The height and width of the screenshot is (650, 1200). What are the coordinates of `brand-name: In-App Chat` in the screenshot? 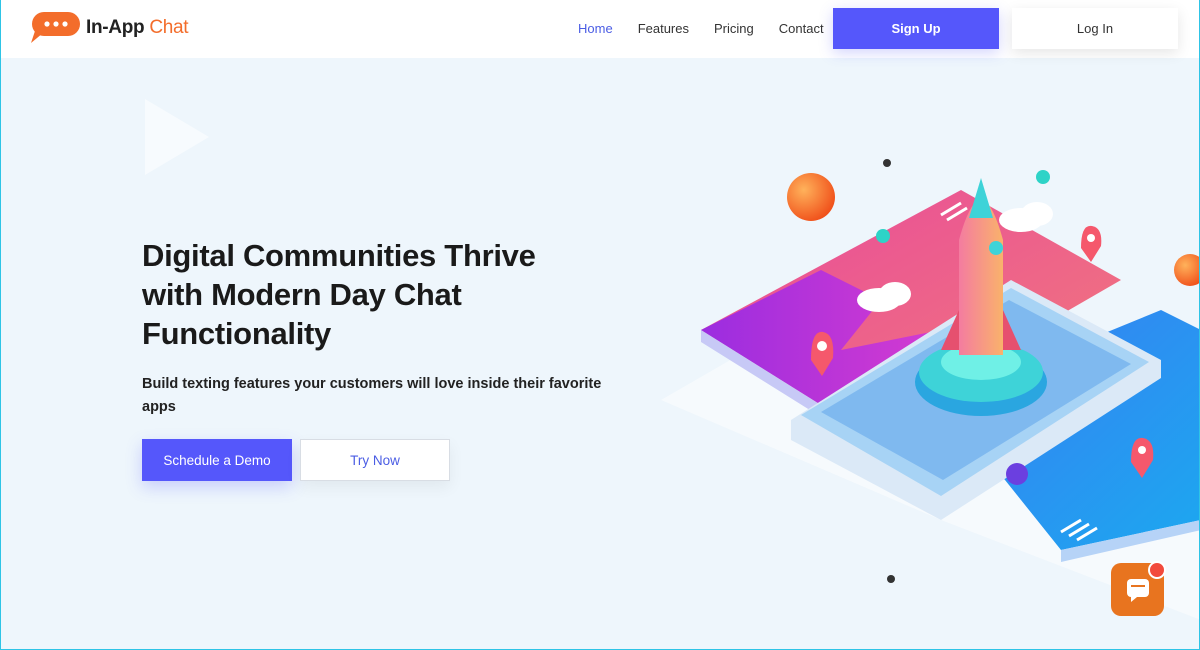 It's located at (137, 28).